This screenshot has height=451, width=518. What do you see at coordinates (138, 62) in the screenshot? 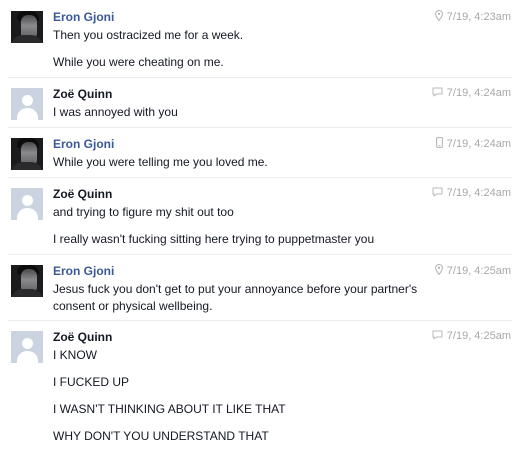
I see `message-text: While you were cheating on me.` at bounding box center [138, 62].